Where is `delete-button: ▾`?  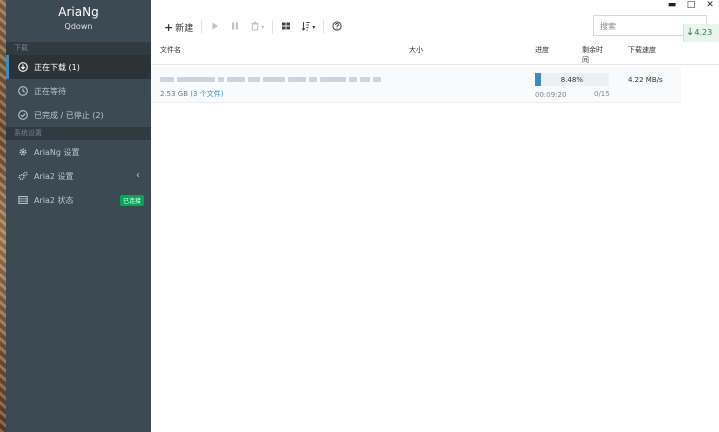
delete-button: ▾ is located at coordinates (257, 27).